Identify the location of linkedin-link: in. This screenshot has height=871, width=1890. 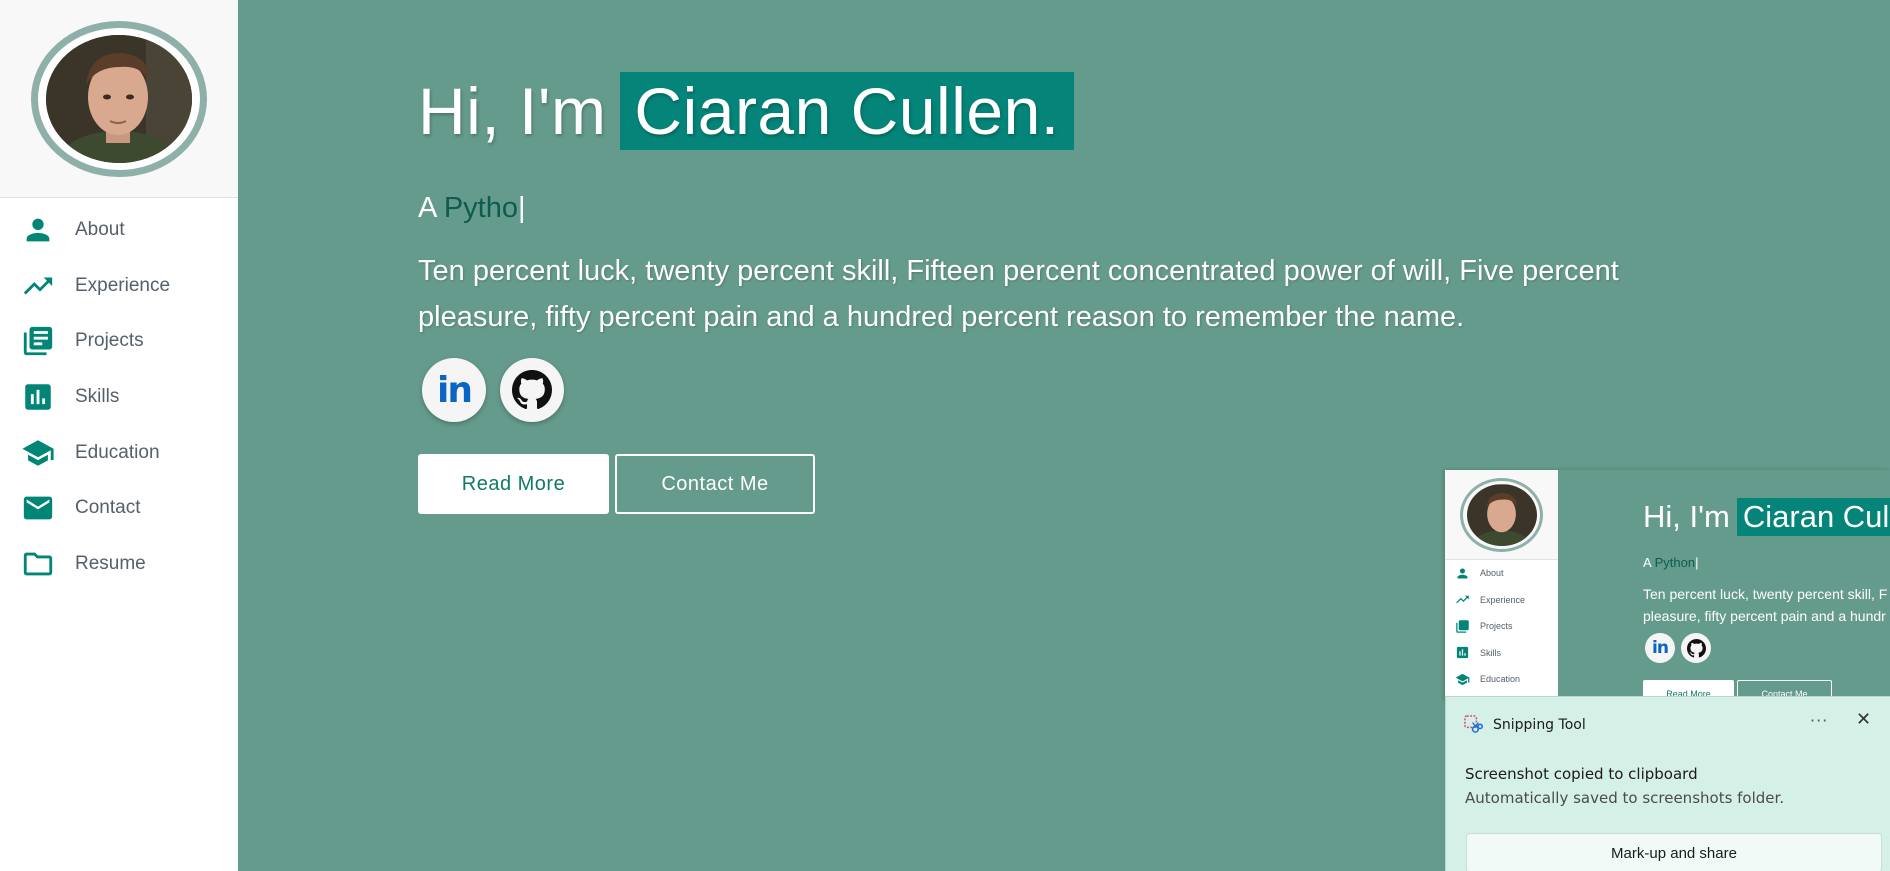
(454, 390).